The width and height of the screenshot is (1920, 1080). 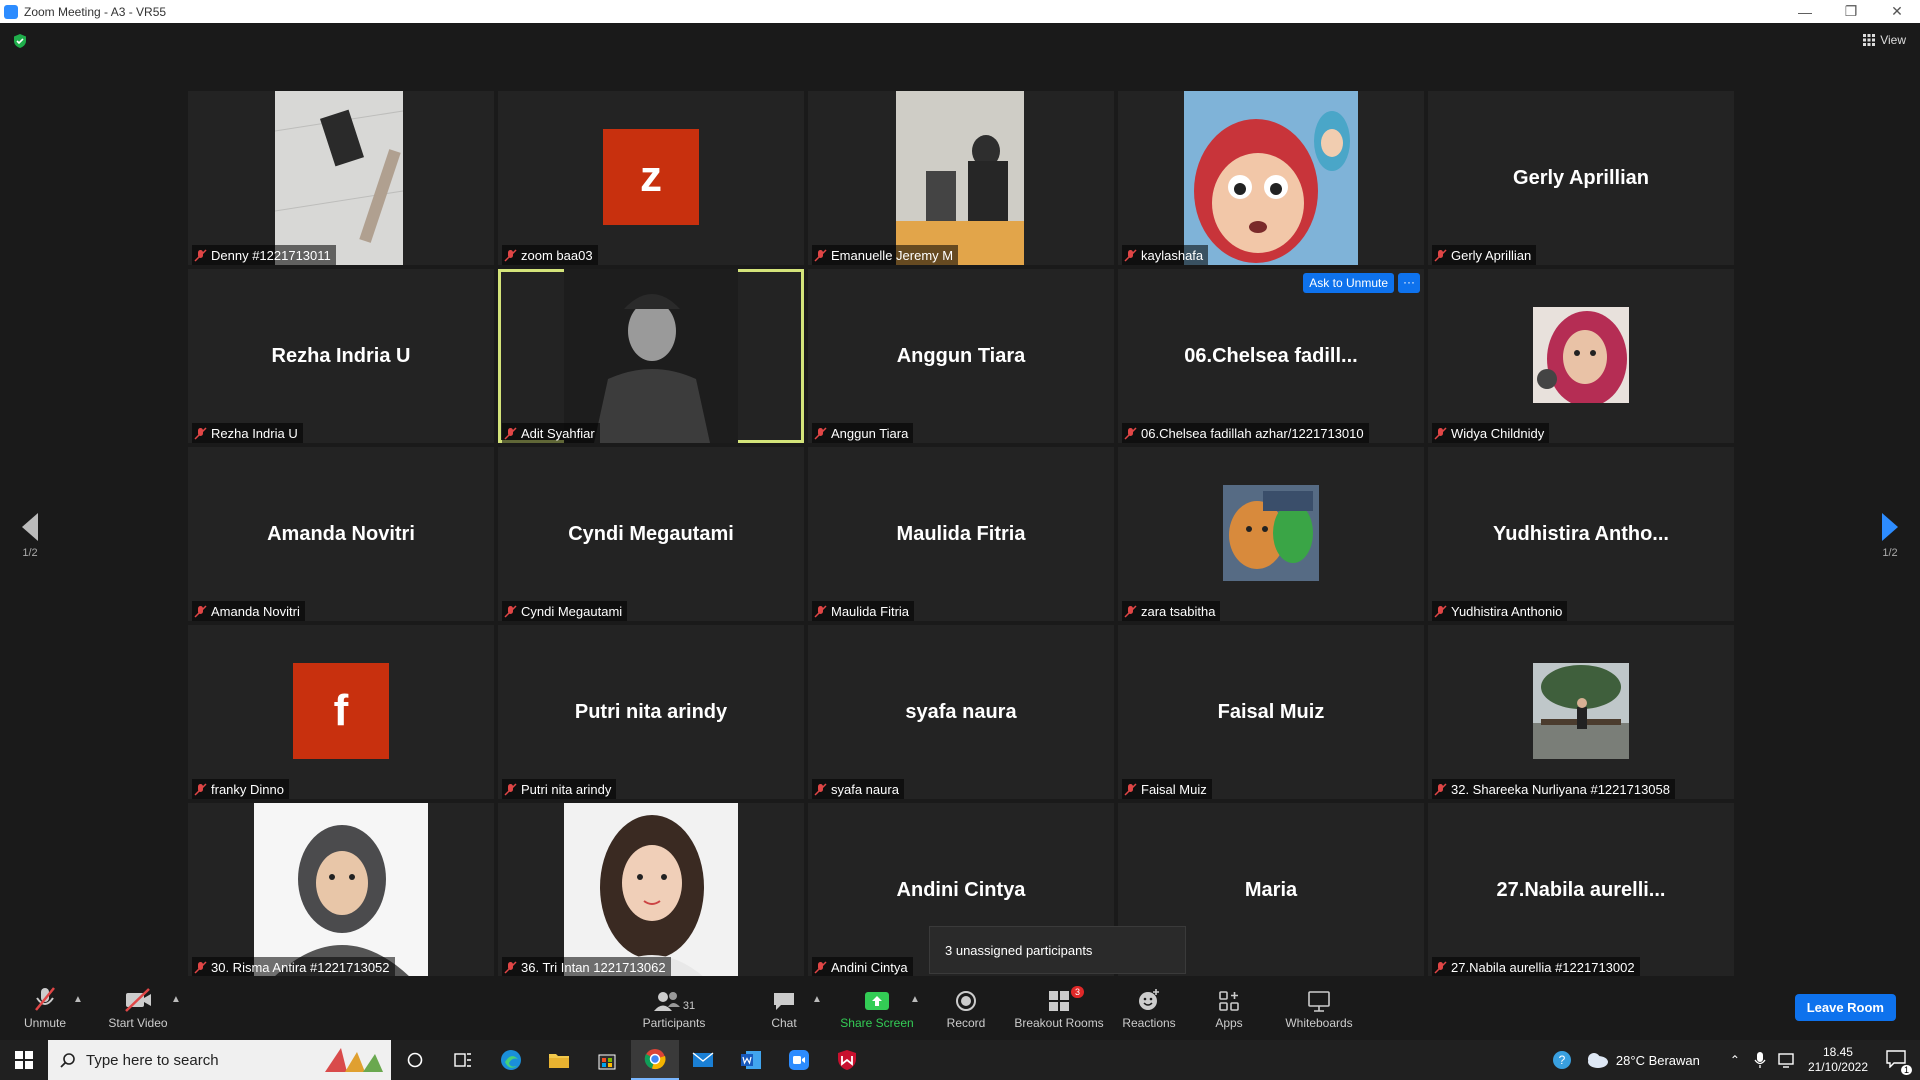 I want to click on participant-tile: Gerly Aprillian Gerly Aprillian, so click(x=1581, y=178).